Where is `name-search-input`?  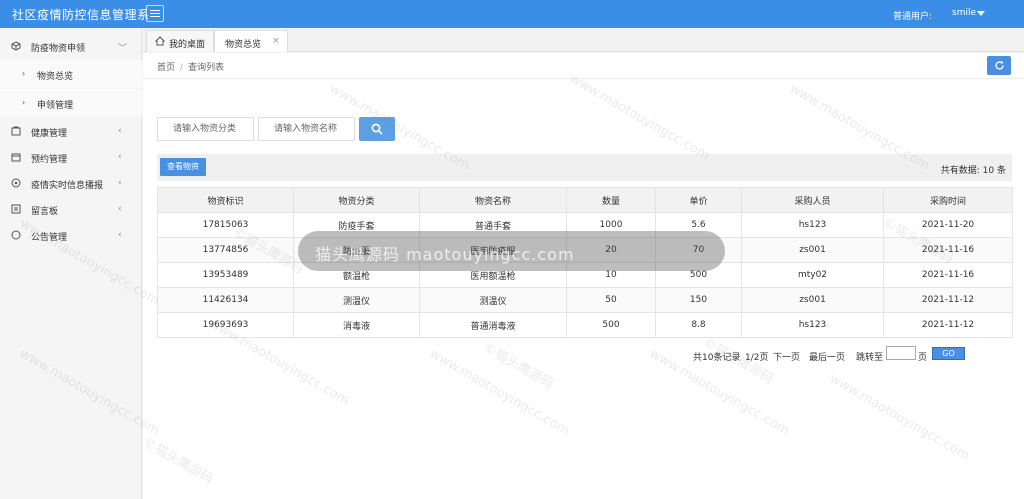 name-search-input is located at coordinates (306, 129).